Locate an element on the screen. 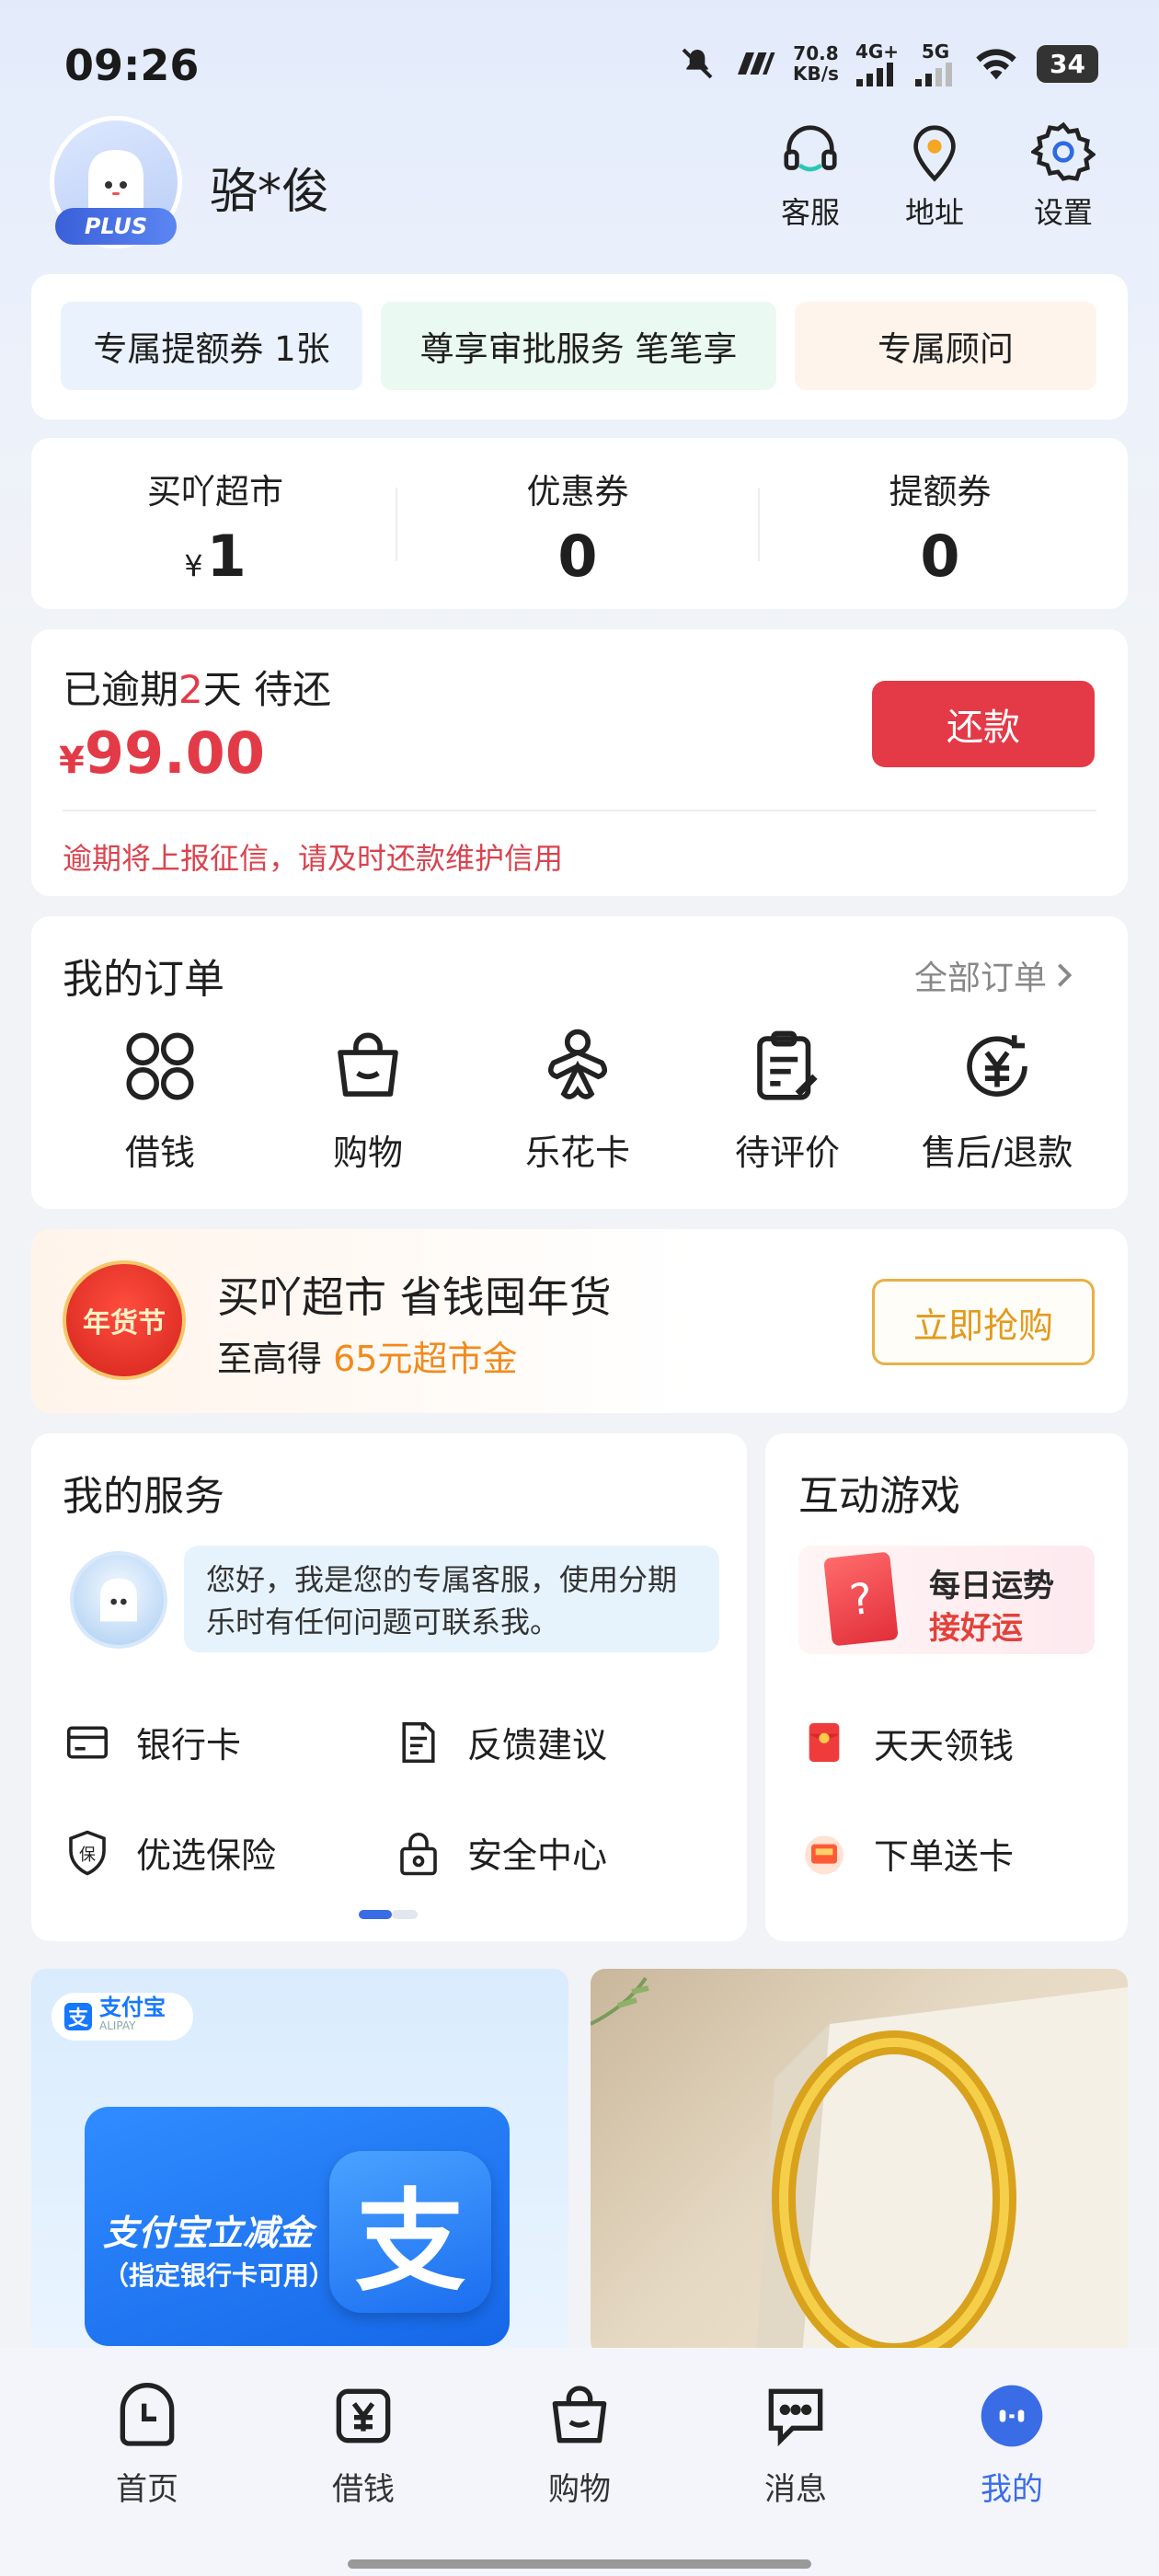  service-label: 安全中心 is located at coordinates (537, 1855).